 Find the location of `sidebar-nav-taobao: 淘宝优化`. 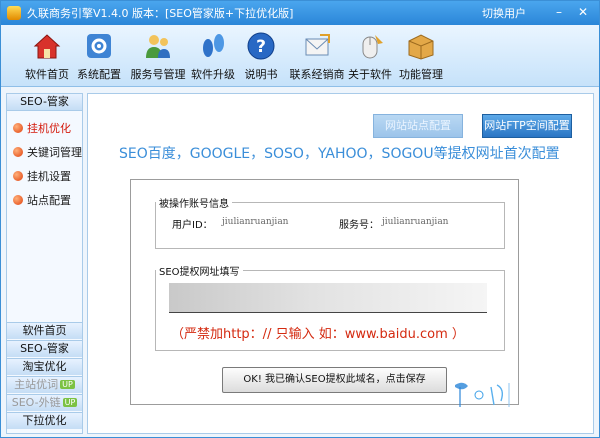

sidebar-nav-taobao: 淘宝优化 is located at coordinates (44, 366).